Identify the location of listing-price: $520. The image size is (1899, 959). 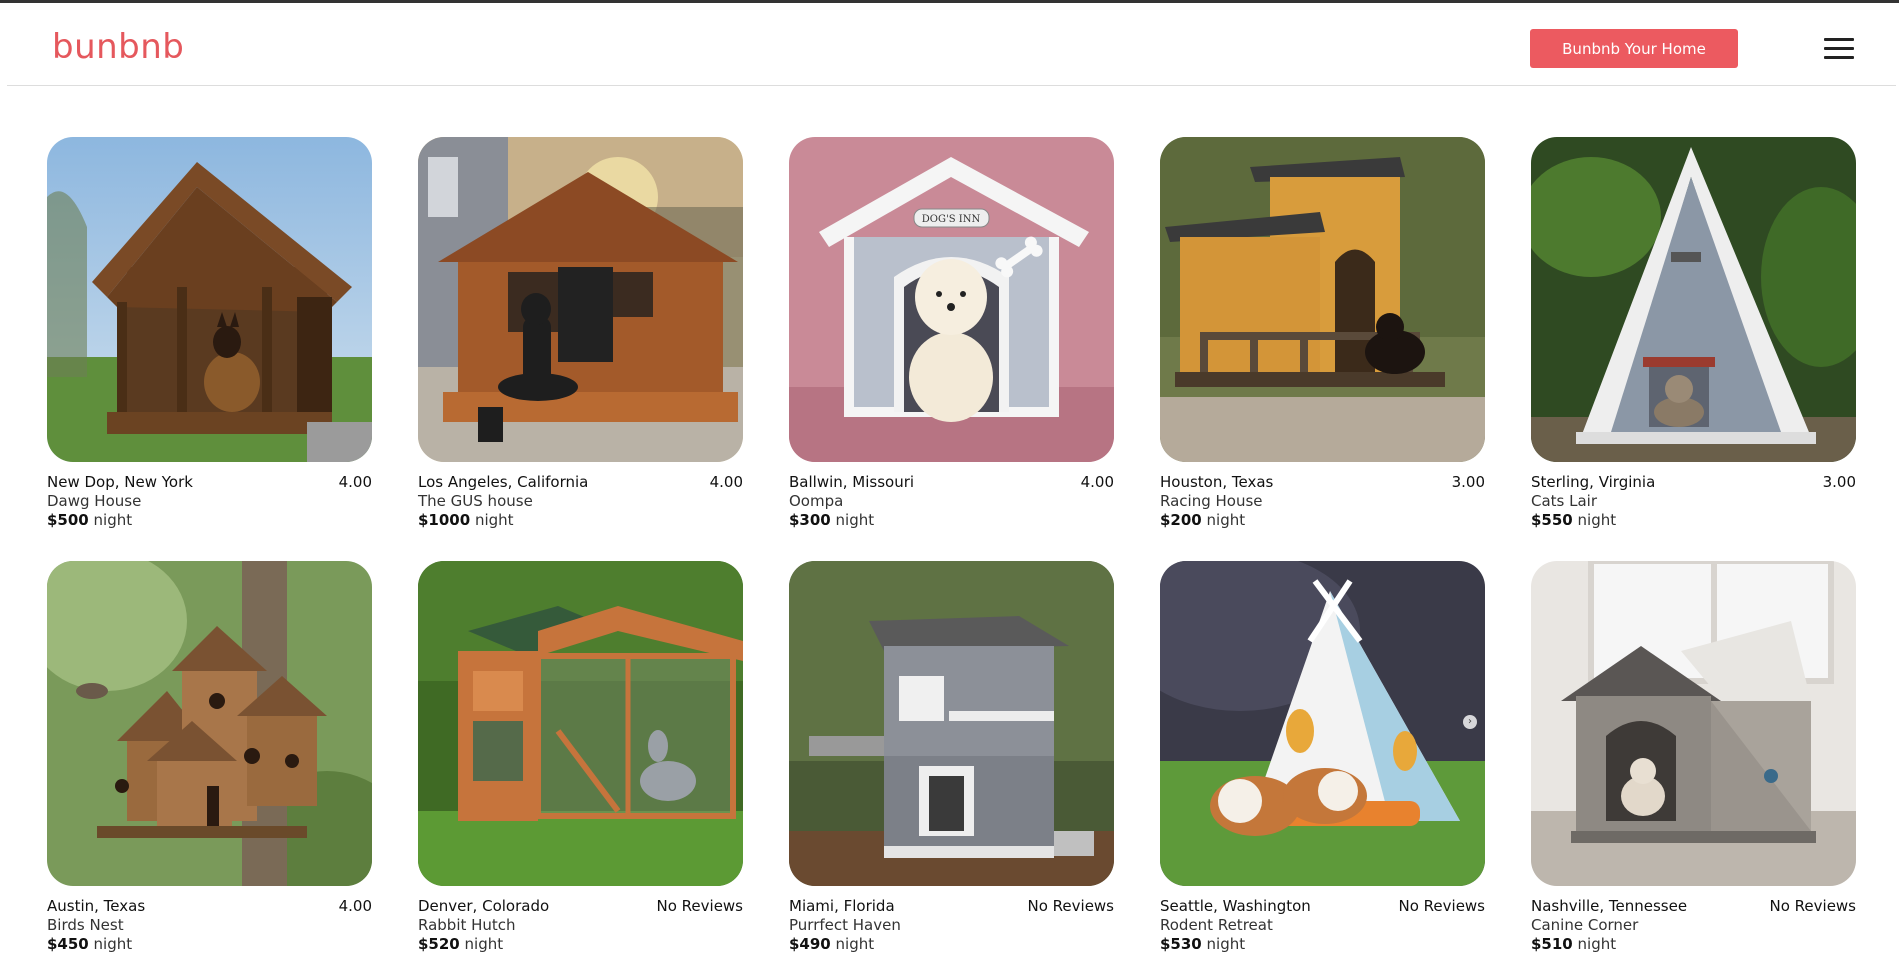
(439, 944).